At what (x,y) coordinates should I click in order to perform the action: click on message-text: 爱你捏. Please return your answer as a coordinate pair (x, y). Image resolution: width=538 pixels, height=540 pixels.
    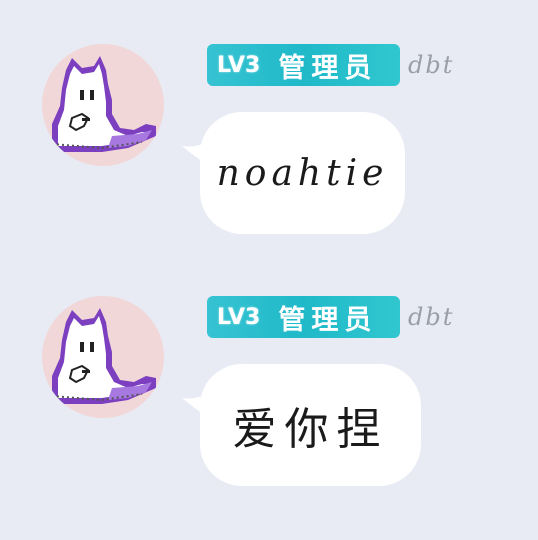
    Looking at the image, I should click on (310, 429).